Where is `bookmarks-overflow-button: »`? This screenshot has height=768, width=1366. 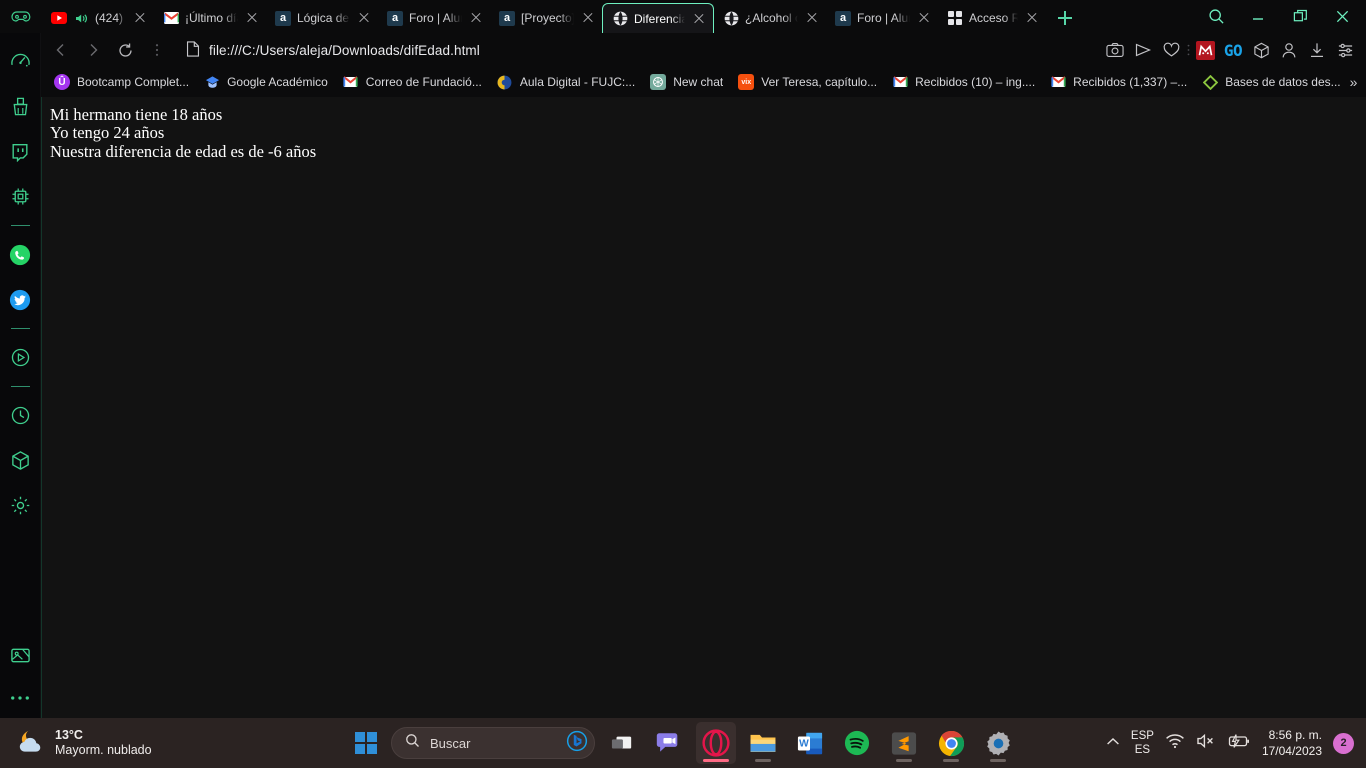
bookmarks-overflow-button: » is located at coordinates (1358, 82).